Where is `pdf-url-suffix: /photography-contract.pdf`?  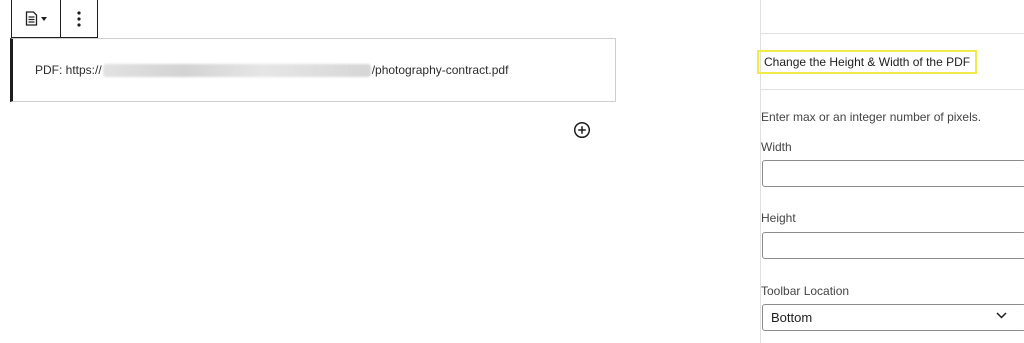
pdf-url-suffix: /photography-contract.pdf is located at coordinates (440, 70).